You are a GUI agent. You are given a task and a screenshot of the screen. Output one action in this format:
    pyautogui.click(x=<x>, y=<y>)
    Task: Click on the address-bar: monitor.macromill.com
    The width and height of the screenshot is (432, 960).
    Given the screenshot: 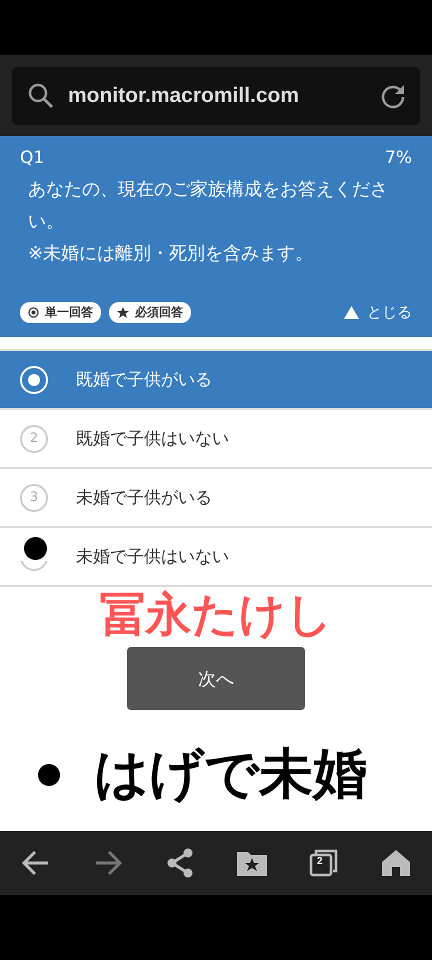 What is the action you would take?
    pyautogui.click(x=216, y=95)
    